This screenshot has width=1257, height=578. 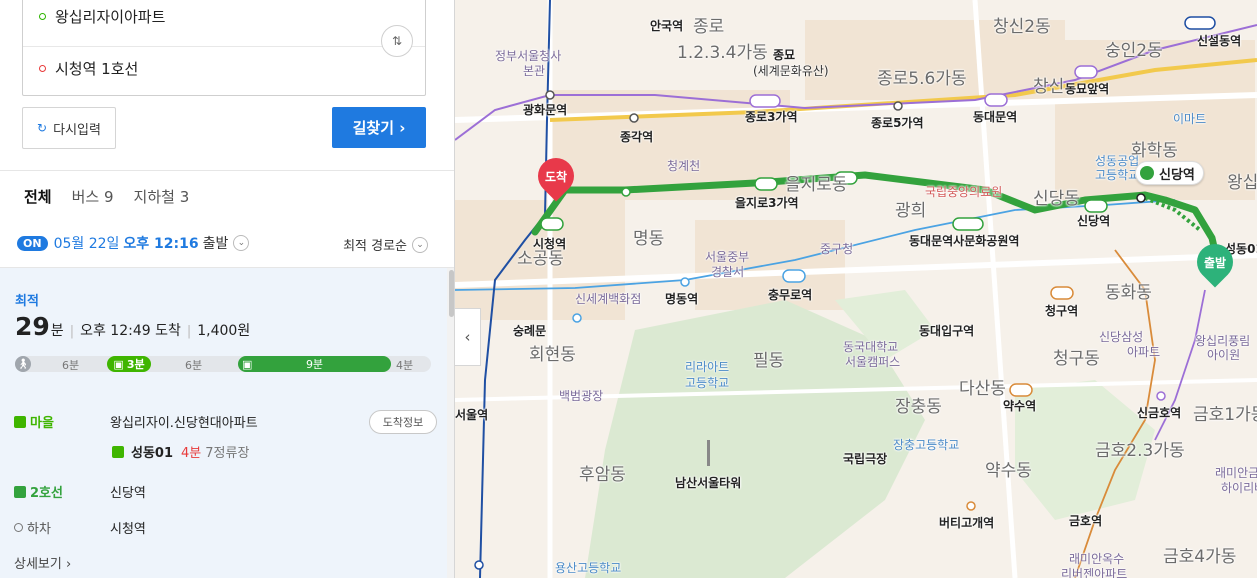 I want to click on map-label-area: 약수동, so click(x=1008, y=471).